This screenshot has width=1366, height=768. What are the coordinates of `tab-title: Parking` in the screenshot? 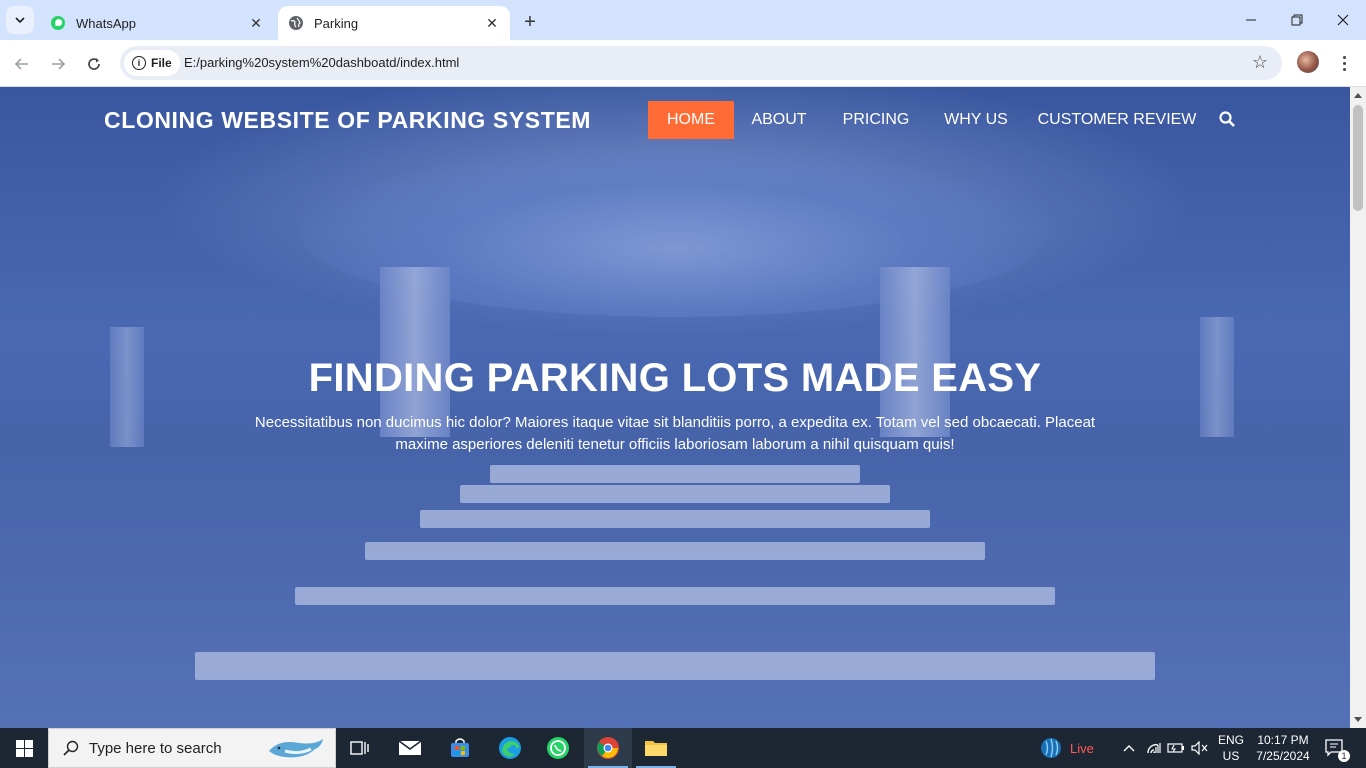 It's located at (336, 23).